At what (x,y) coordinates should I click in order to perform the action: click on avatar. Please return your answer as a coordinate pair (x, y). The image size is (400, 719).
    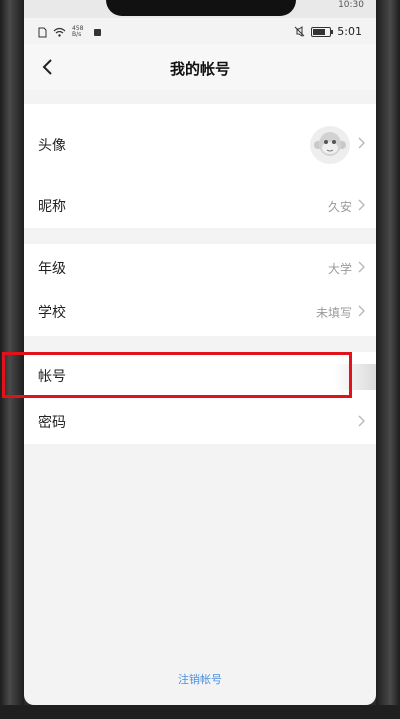
    Looking at the image, I should click on (330, 145).